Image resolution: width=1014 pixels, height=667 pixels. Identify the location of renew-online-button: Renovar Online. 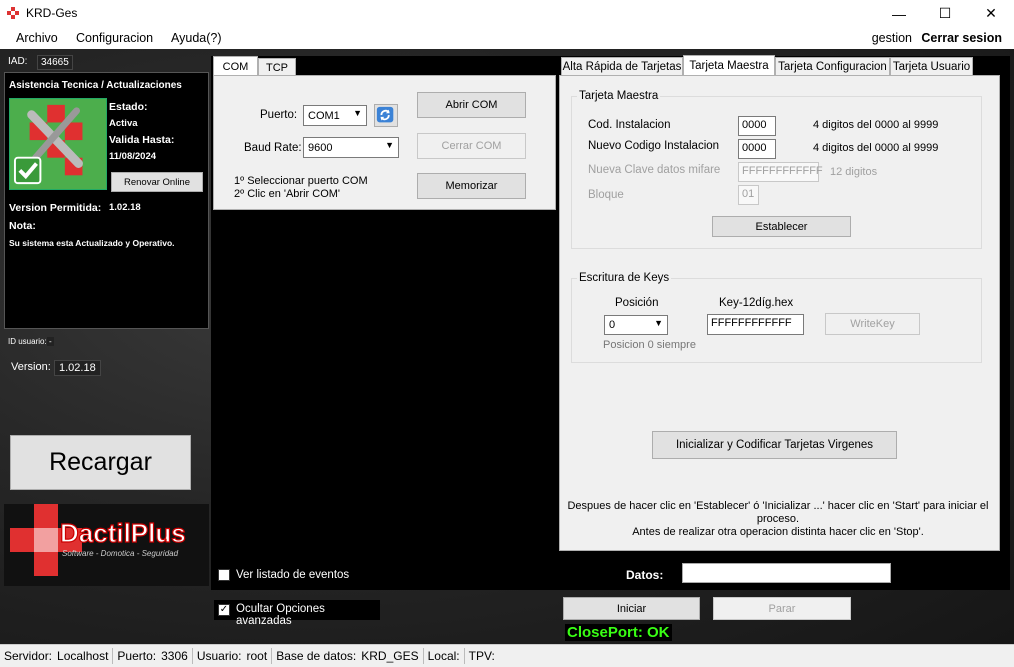
(157, 182).